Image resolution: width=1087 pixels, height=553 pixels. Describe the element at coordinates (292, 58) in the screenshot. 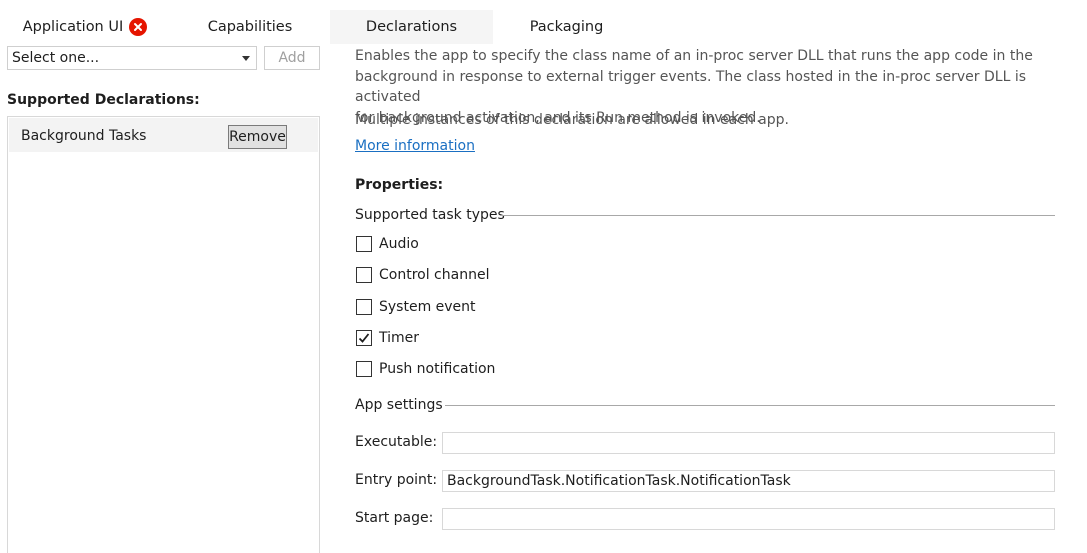

I see `add-button: Add` at that location.